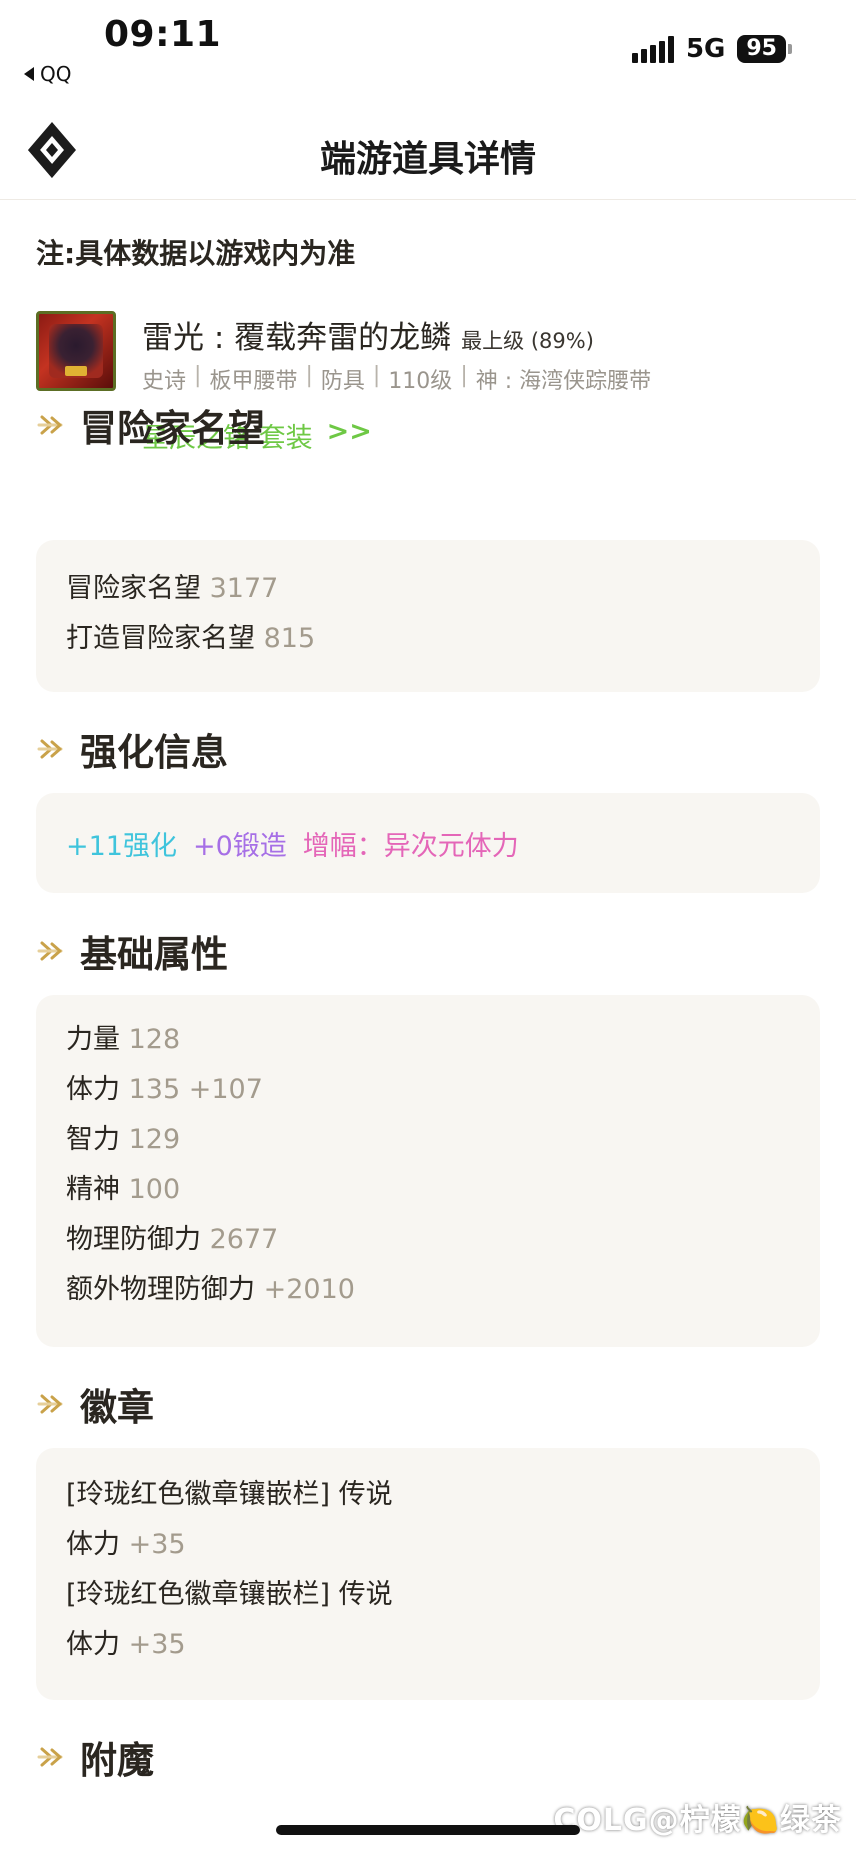  What do you see at coordinates (154, 752) in the screenshot?
I see `section-title-text: 强化信息` at bounding box center [154, 752].